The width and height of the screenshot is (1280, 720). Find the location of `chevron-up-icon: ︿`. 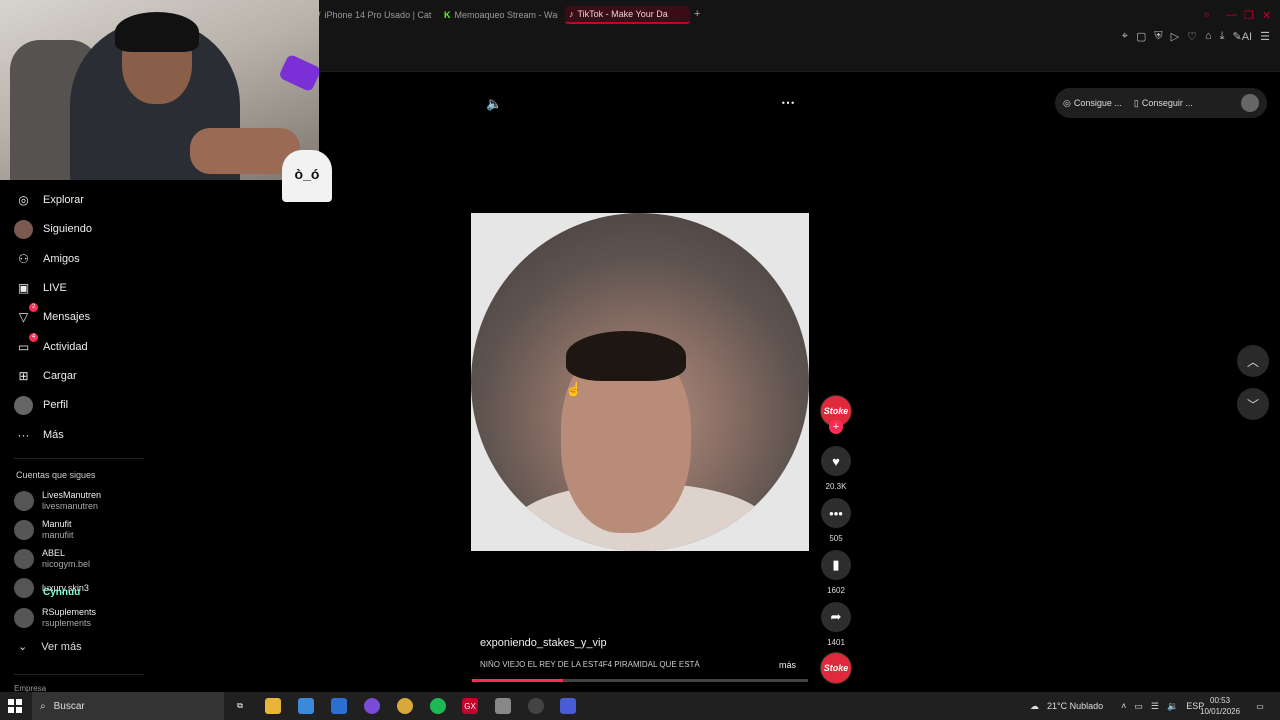

chevron-up-icon: ︿ is located at coordinates (1252, 361).